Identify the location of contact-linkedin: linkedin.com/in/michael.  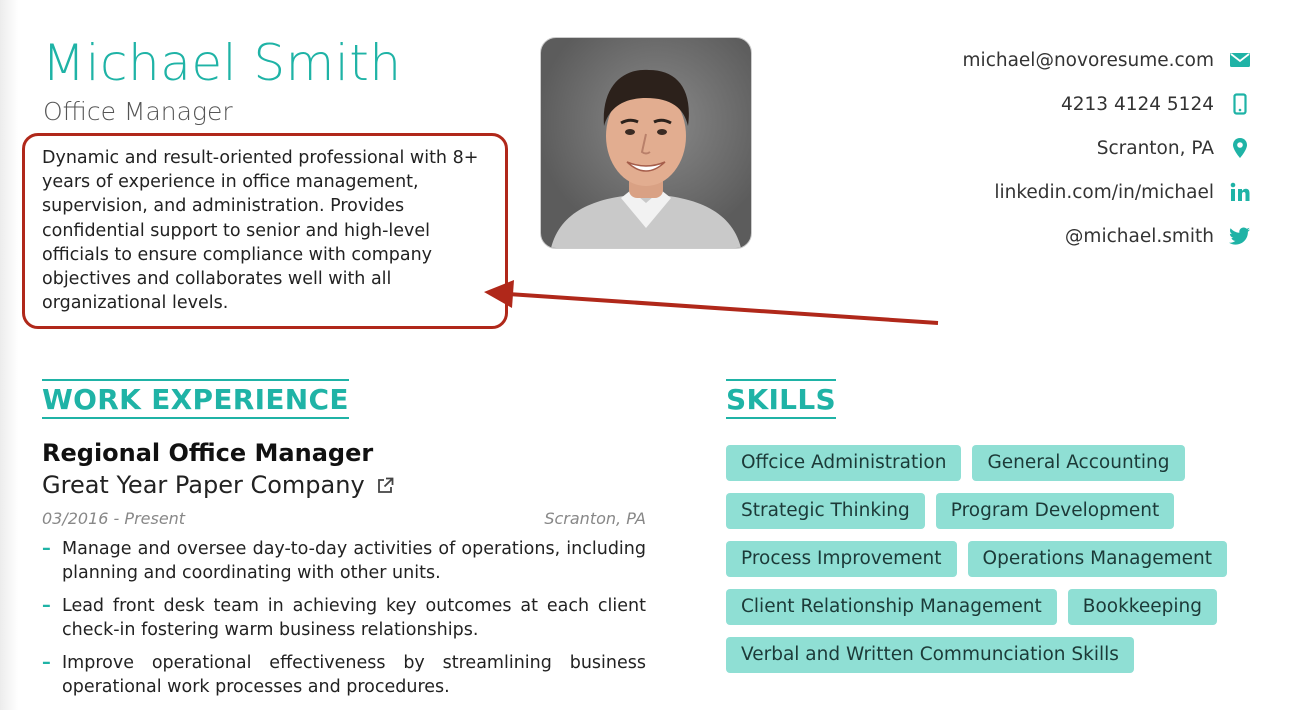
(1107, 192).